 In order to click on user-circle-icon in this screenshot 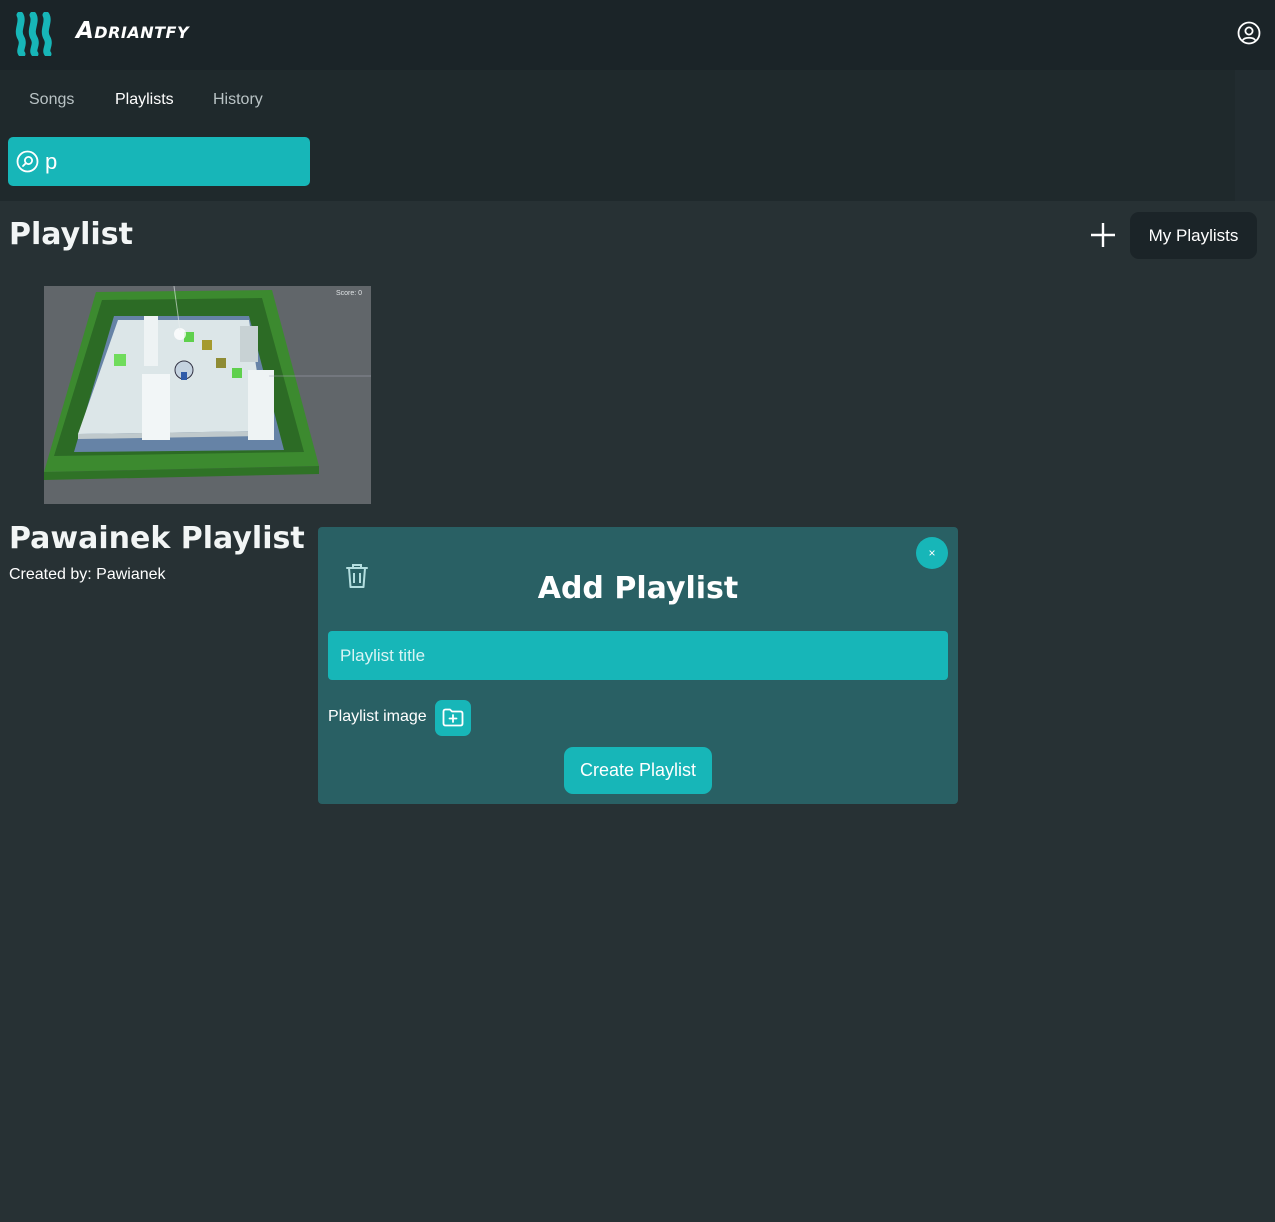, I will do `click(1249, 33)`.